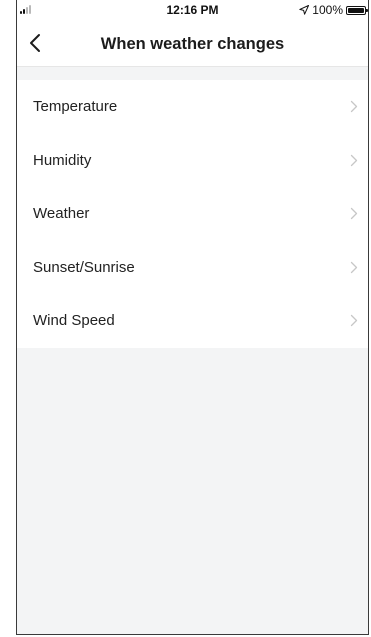  Describe the element at coordinates (74, 321) in the screenshot. I see `option-label: Wind Speed` at that location.